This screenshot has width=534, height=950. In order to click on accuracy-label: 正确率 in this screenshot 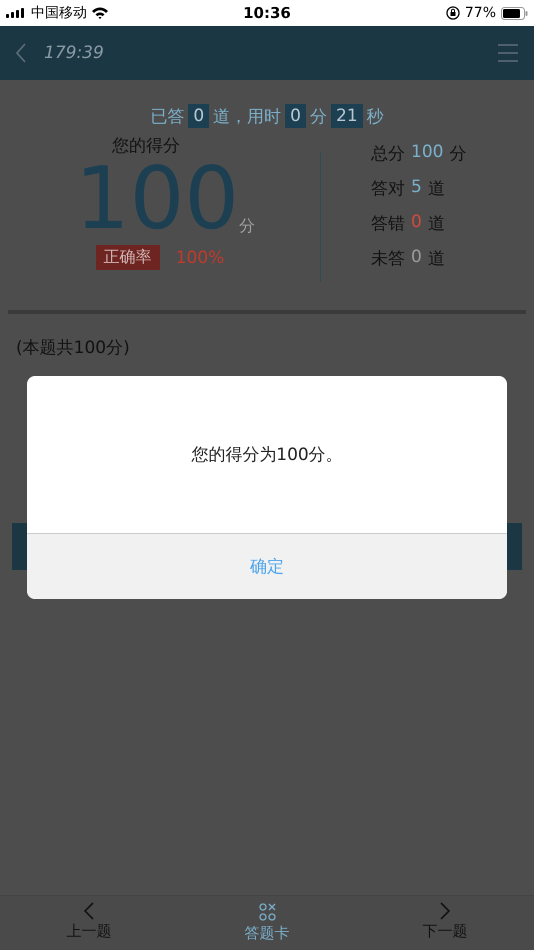, I will do `click(128, 257)`.